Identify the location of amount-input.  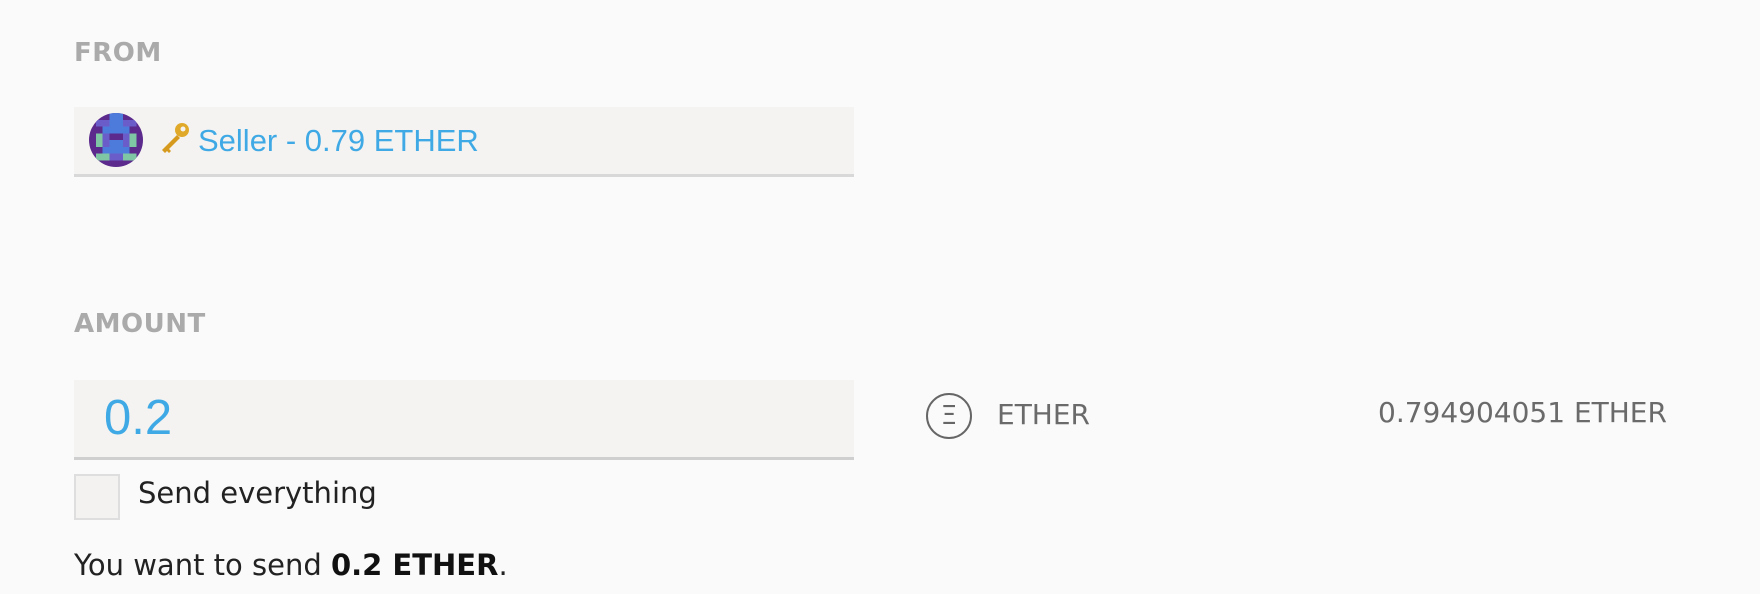
(464, 418).